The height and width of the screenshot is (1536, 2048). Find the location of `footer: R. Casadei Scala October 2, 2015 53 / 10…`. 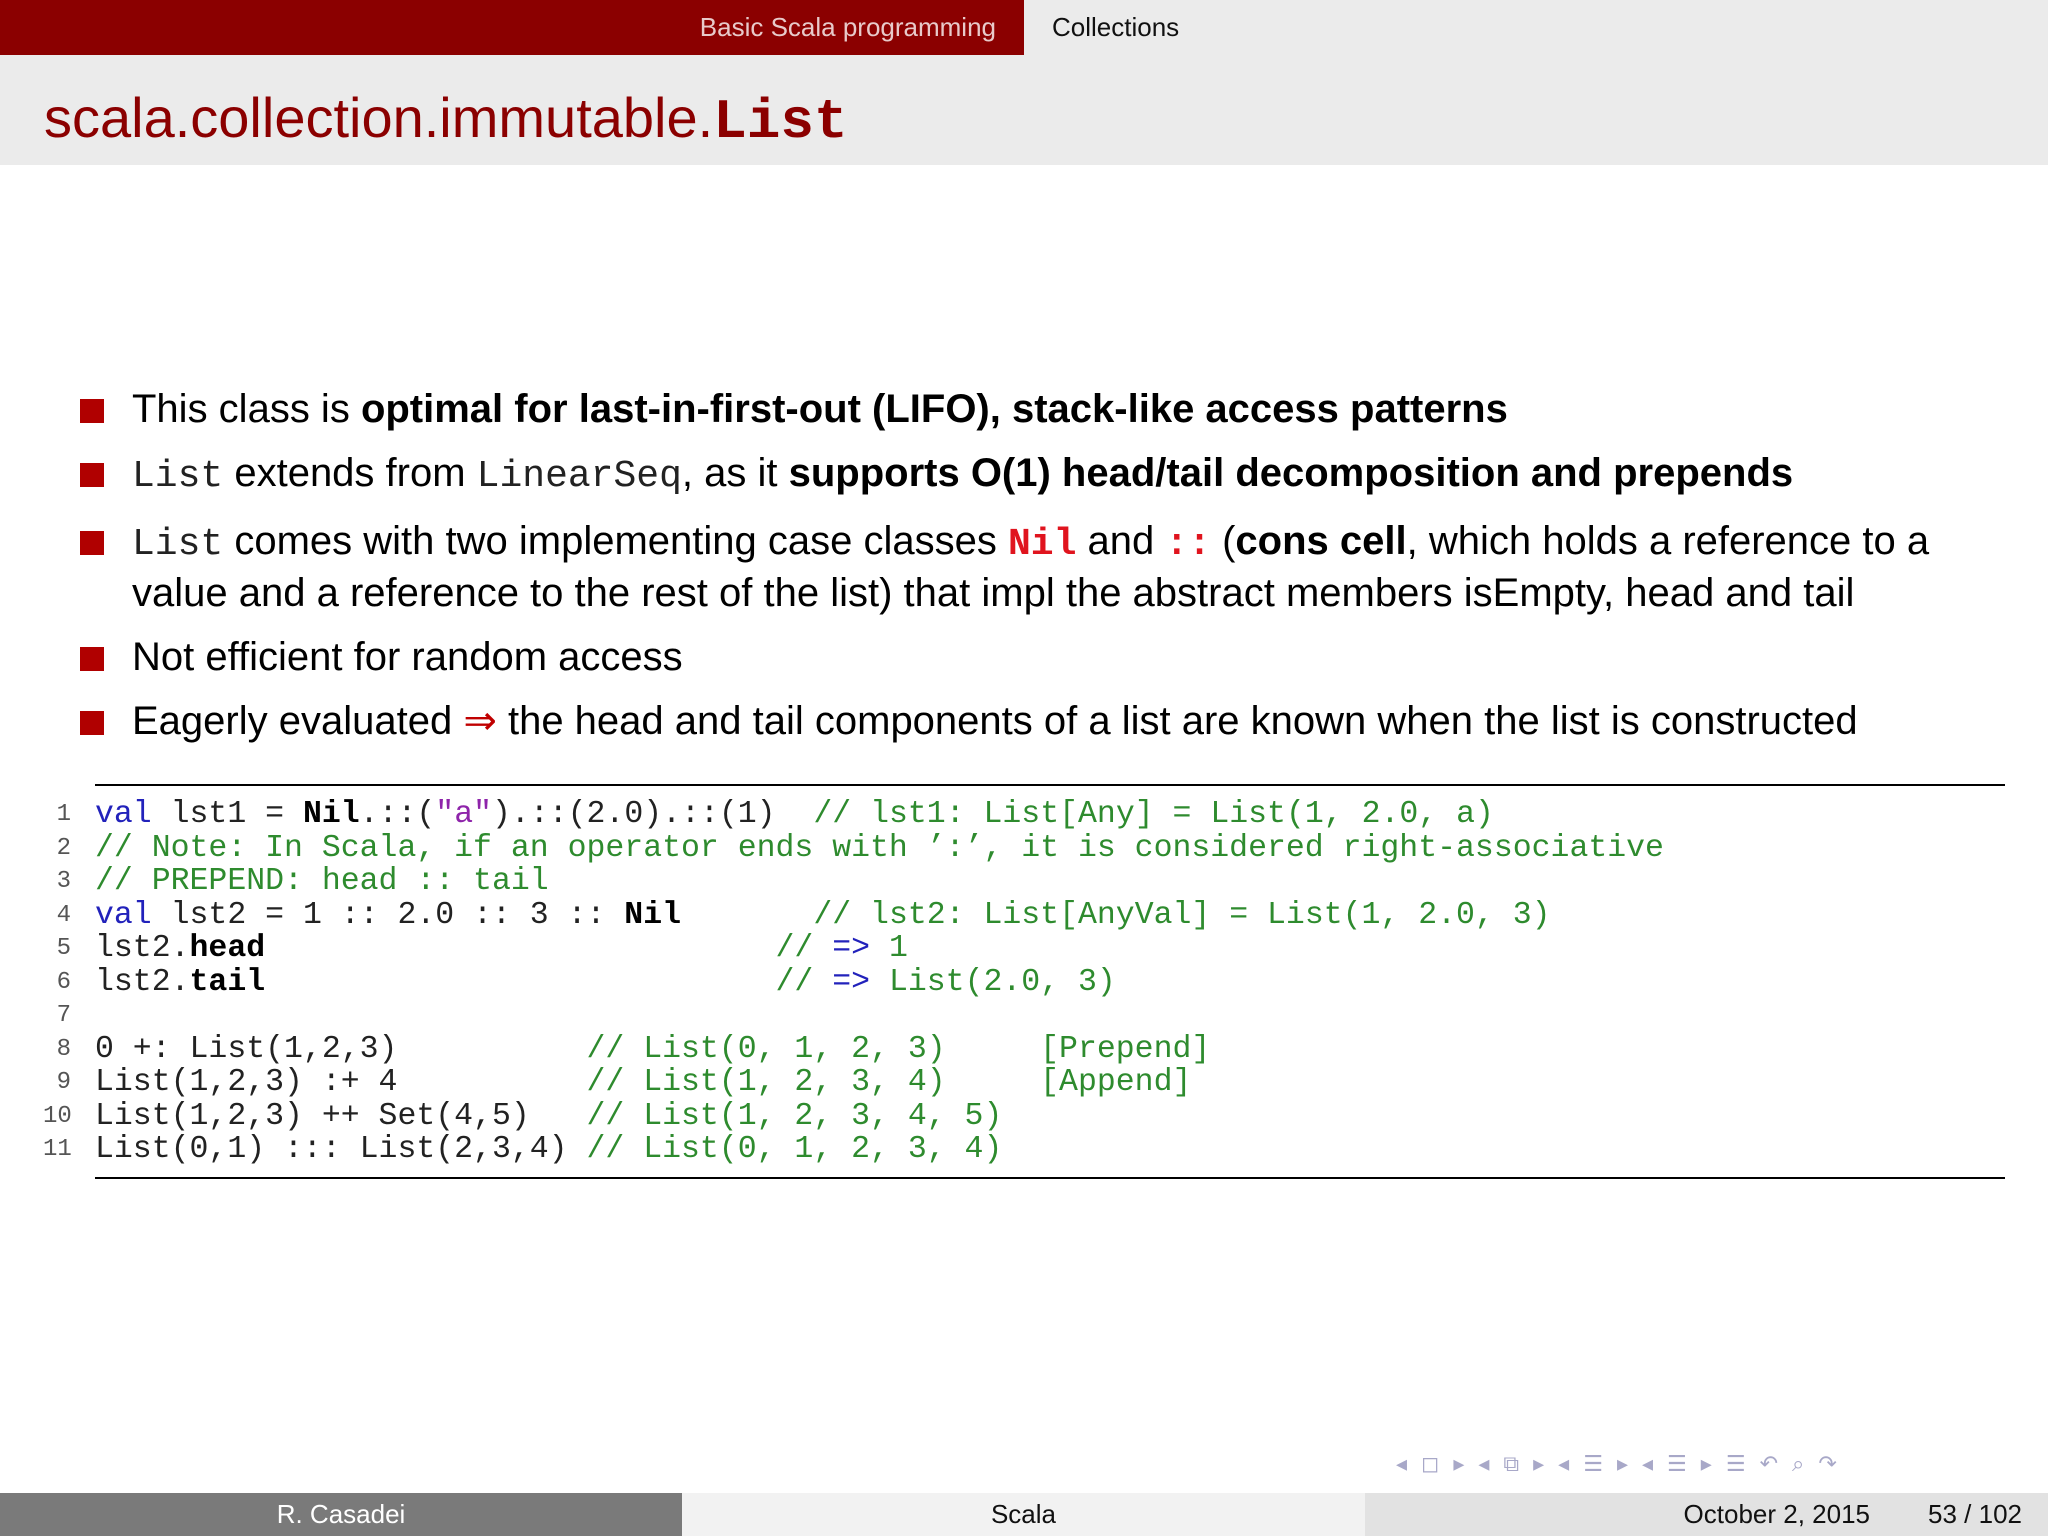

footer: R. Casadei Scala October 2, 2015 53 / 10… is located at coordinates (1024, 1514).